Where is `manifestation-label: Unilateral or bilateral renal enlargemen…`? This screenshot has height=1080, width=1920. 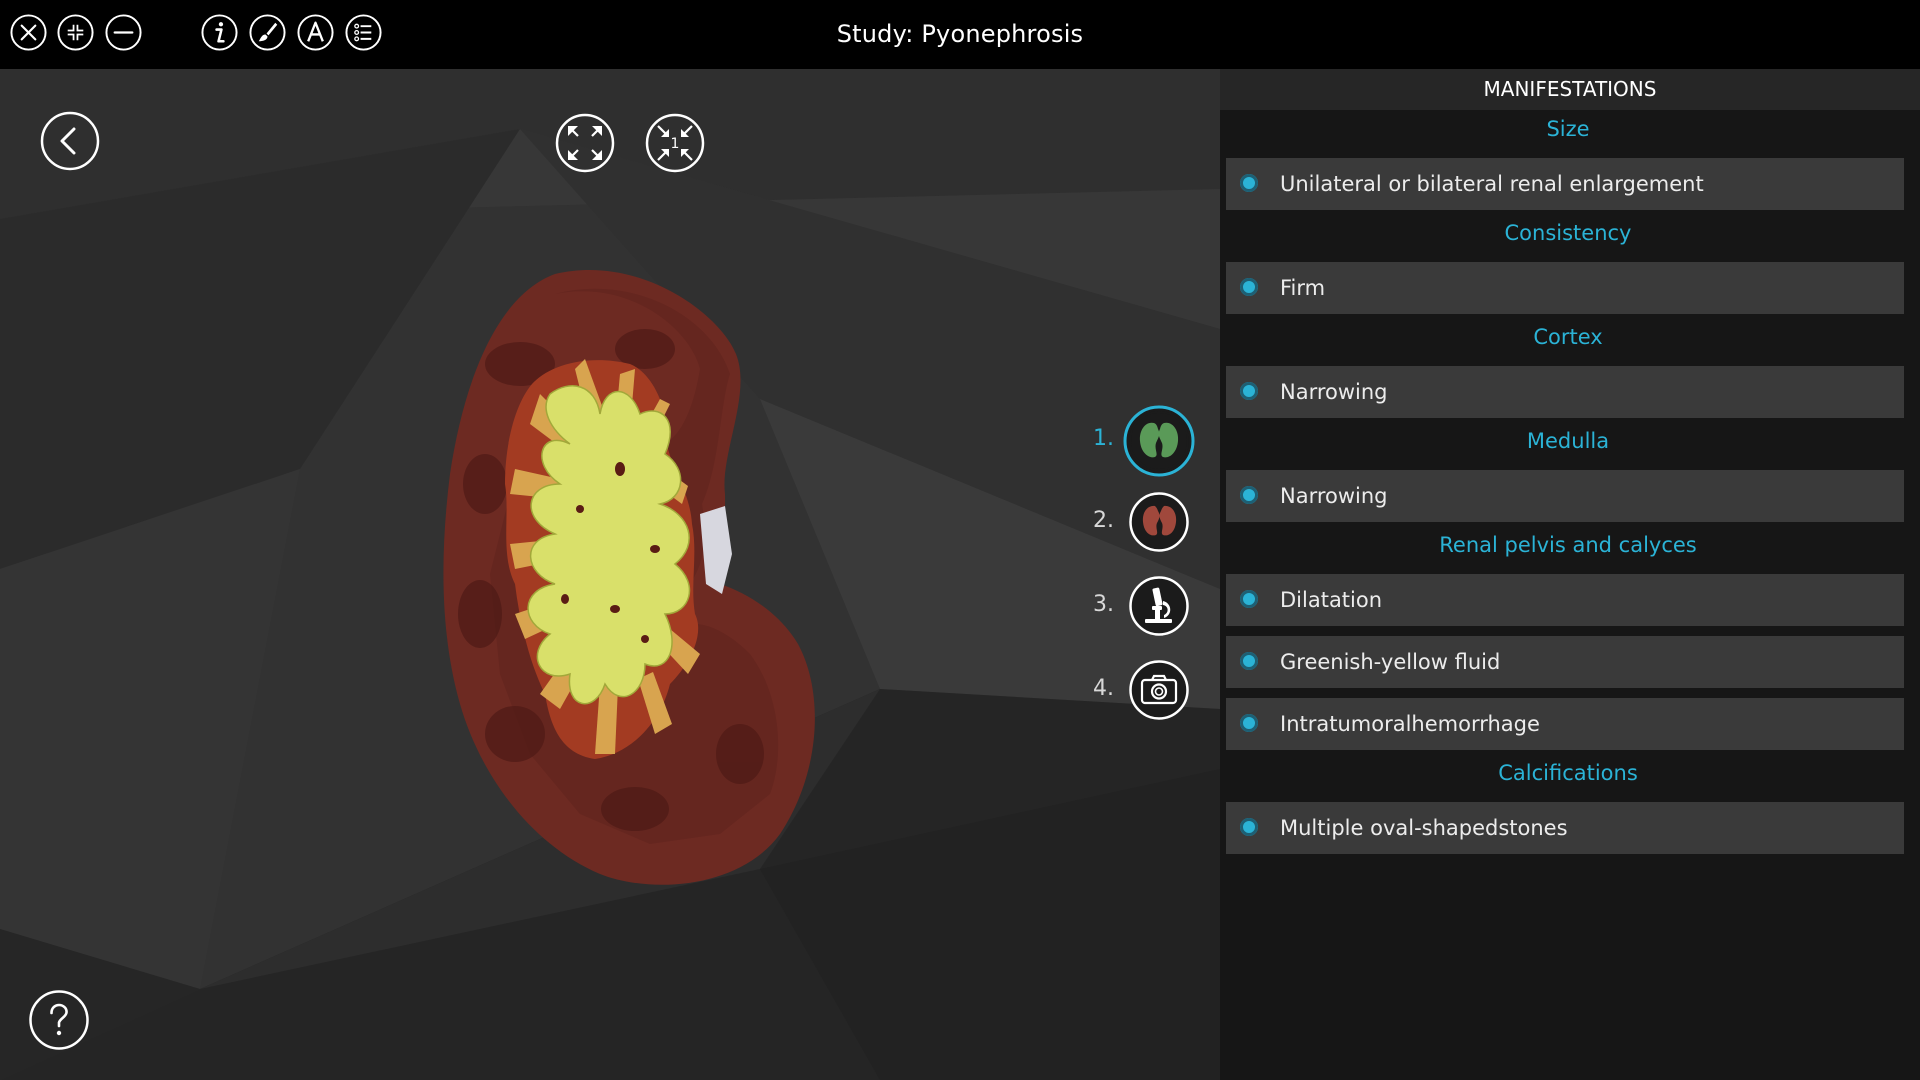
manifestation-label: Unilateral or bilateral renal enlargemen… is located at coordinates (1492, 184).